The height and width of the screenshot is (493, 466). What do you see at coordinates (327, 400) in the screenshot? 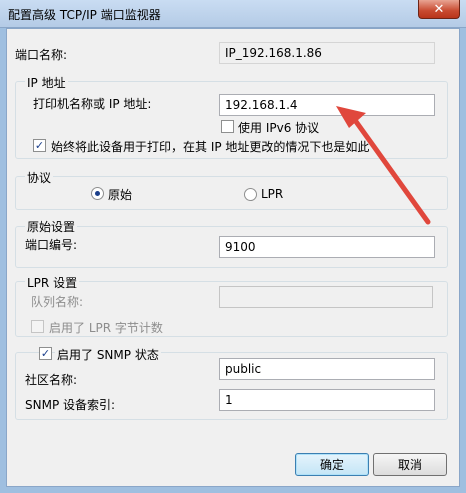
I see `snmp-index-input` at bounding box center [327, 400].